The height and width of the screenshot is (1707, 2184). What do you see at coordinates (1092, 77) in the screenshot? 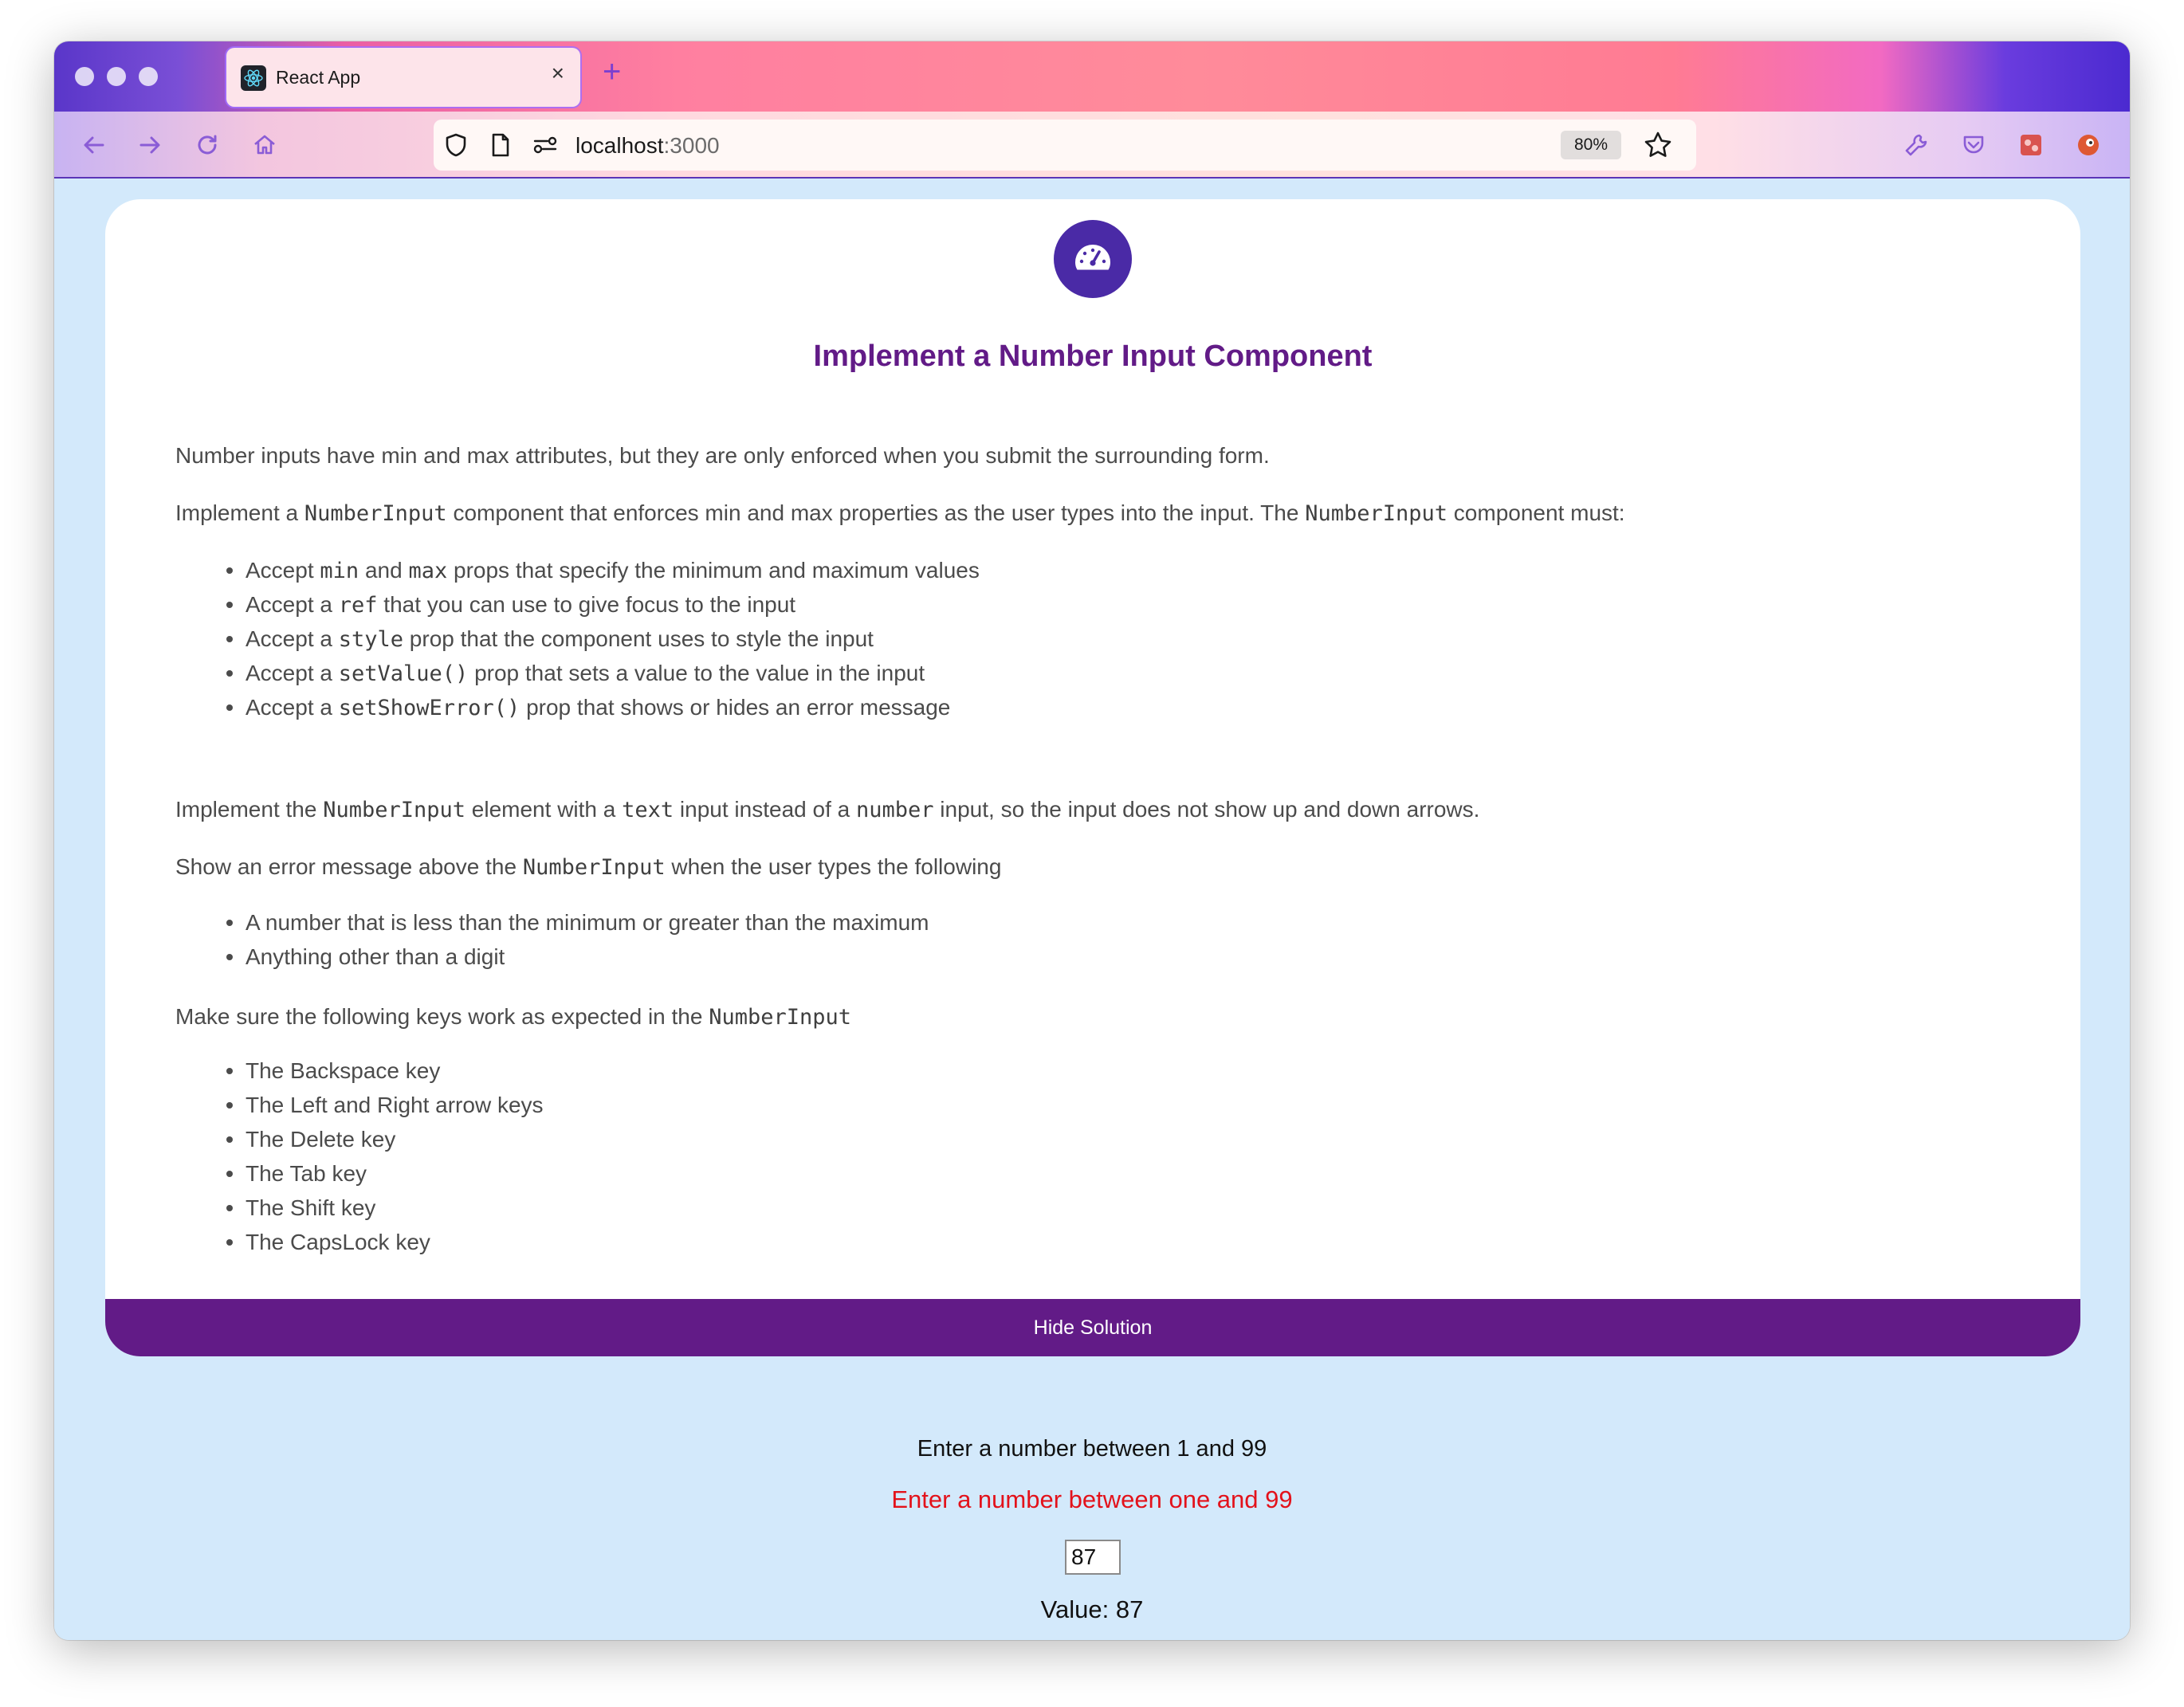
I see `tab-bar: React App × +` at bounding box center [1092, 77].